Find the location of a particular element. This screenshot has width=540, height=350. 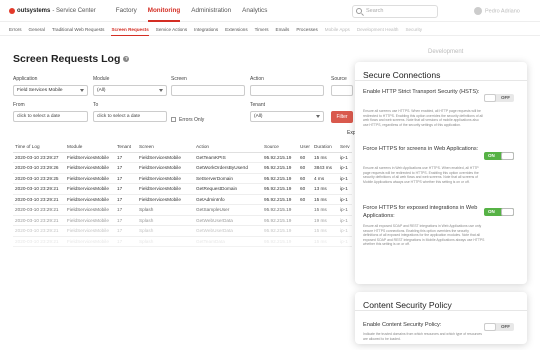

table-cell: GetWebUserData is located at coordinates (228, 220).